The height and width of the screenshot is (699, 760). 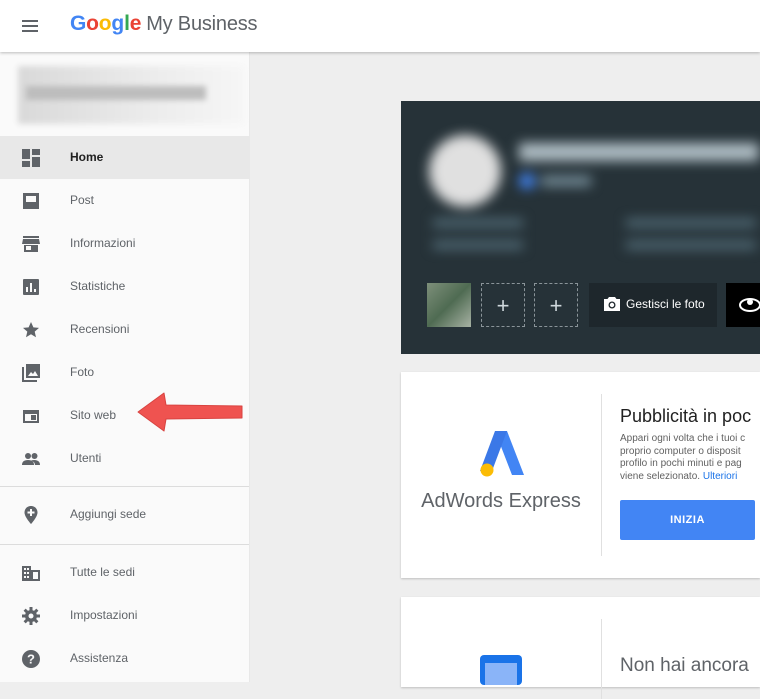 I want to click on post-icon, so click(x=31, y=201).